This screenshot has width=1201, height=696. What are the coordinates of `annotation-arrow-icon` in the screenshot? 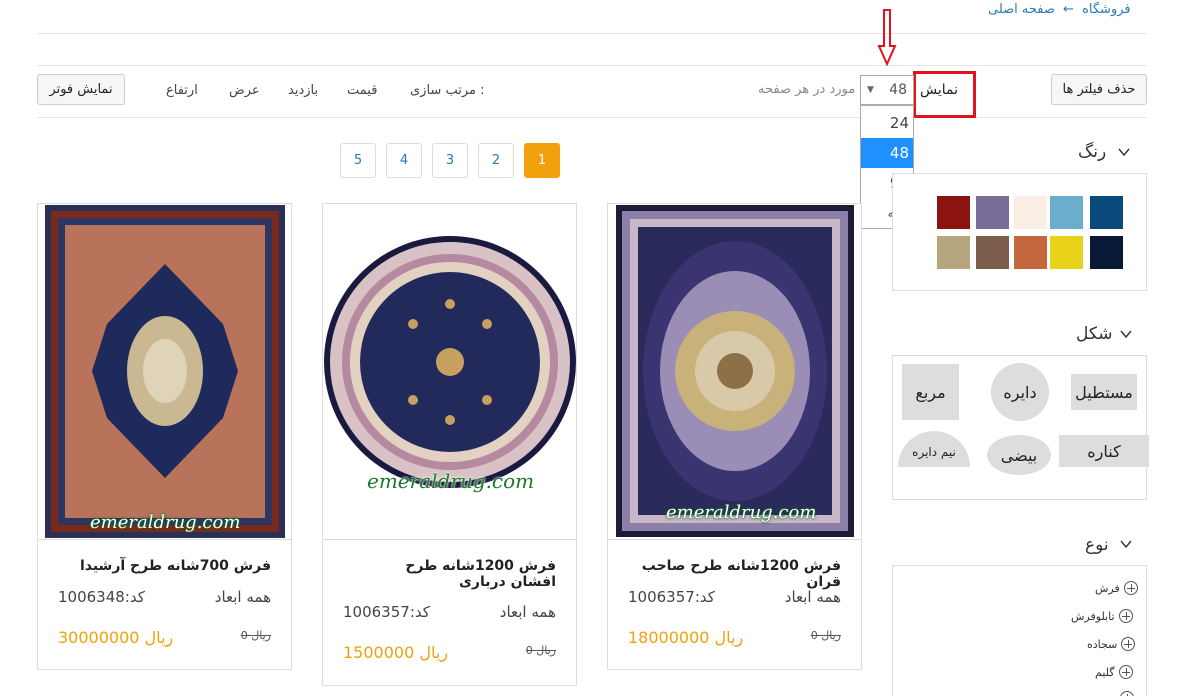 It's located at (887, 37).